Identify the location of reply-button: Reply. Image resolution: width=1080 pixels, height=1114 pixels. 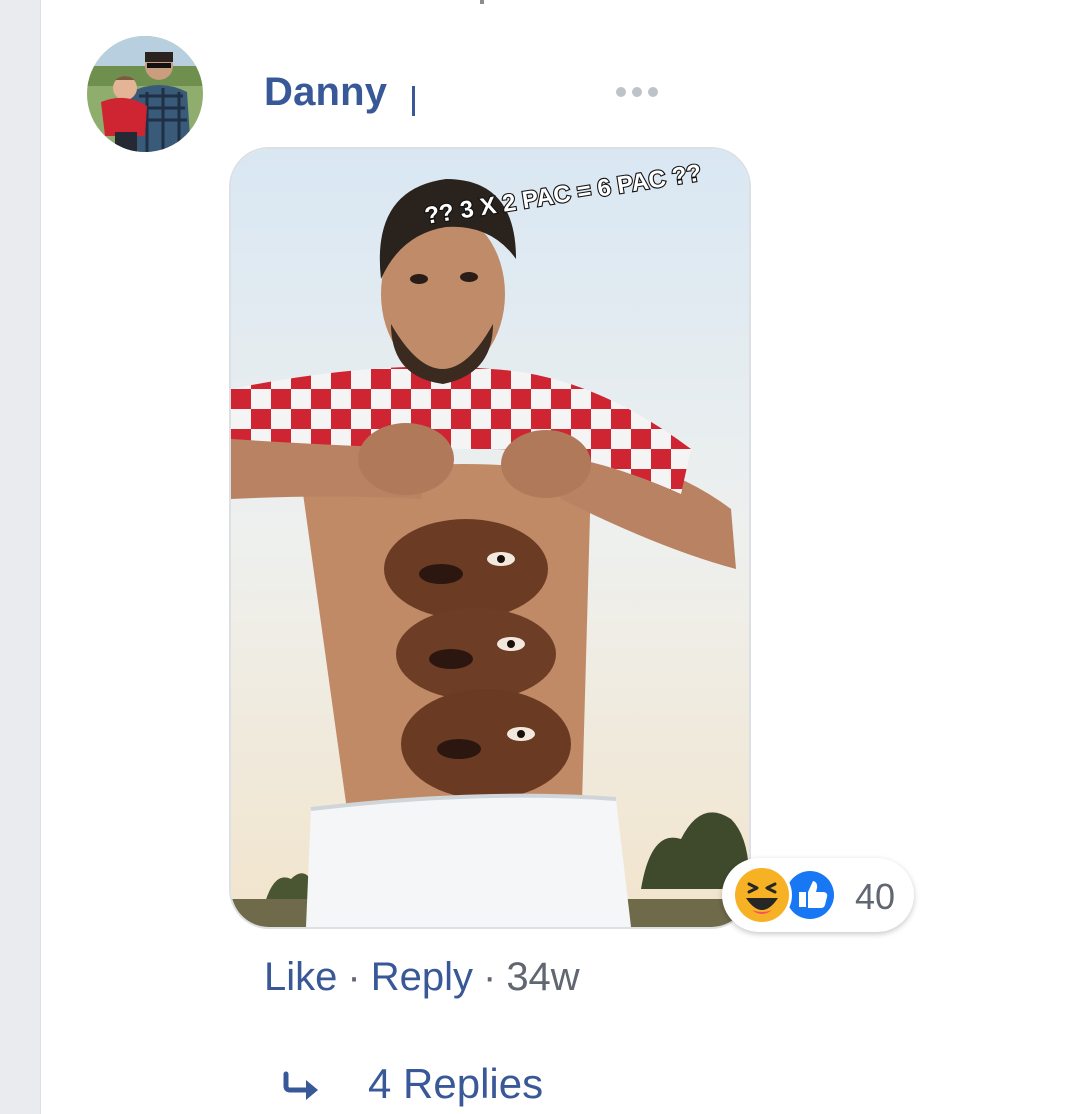
(422, 977).